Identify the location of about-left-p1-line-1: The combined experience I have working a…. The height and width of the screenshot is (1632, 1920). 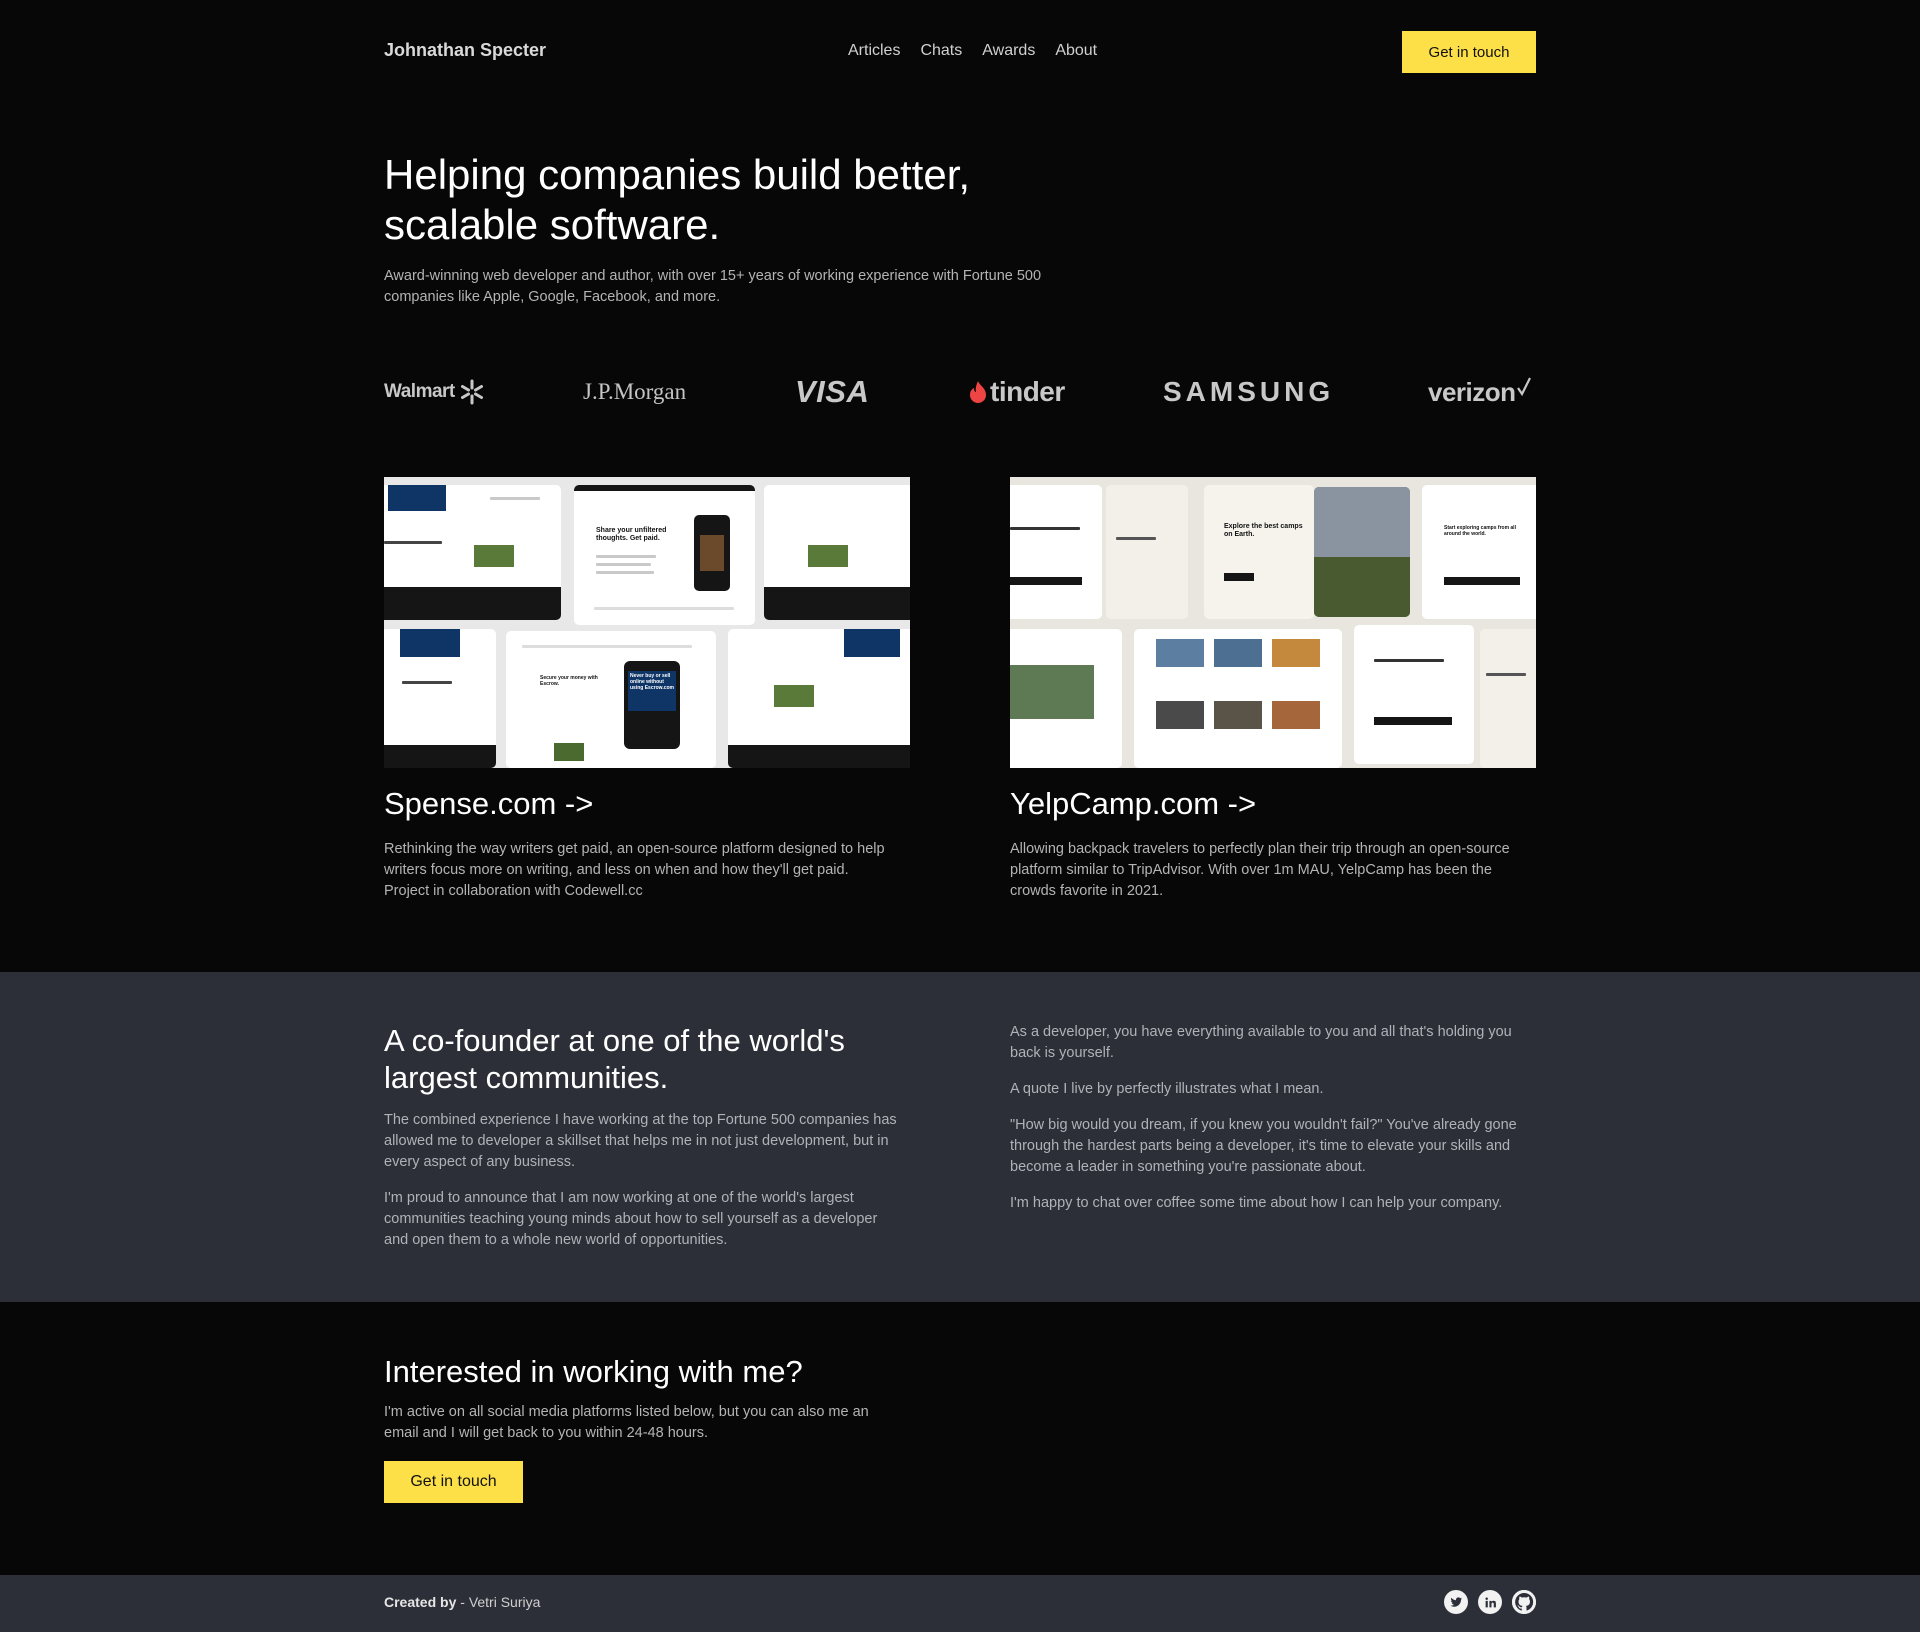
(640, 1120).